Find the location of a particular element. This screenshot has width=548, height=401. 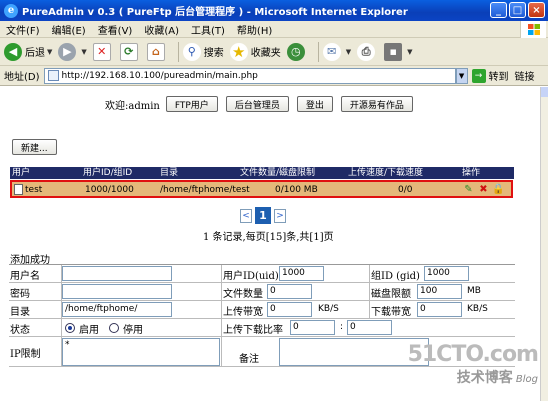

note-textarea is located at coordinates (354, 352).